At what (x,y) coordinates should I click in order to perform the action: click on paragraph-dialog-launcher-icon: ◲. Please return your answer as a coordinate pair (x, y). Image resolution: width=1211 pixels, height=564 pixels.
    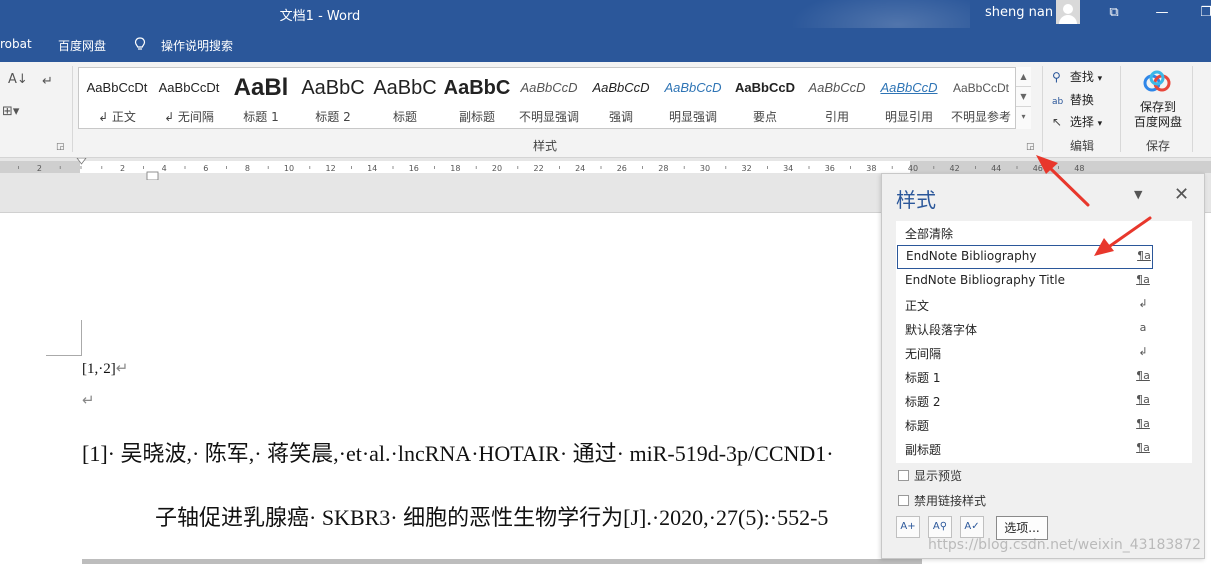
    Looking at the image, I should click on (60, 147).